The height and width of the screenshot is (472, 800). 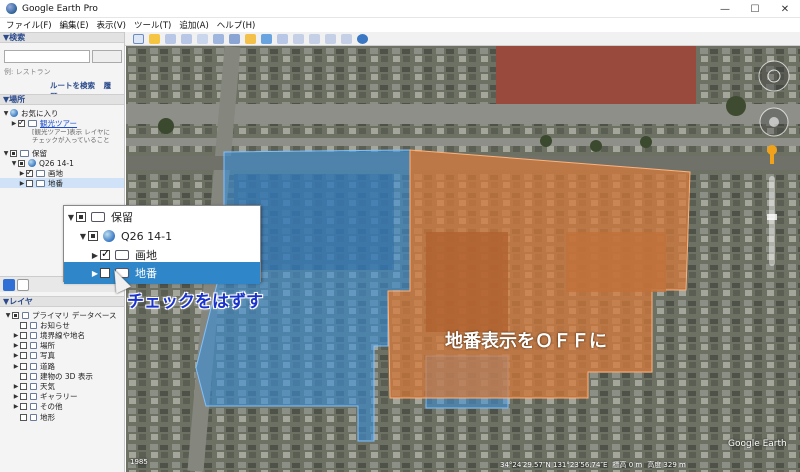 What do you see at coordinates (41, 325) in the screenshot?
I see `layer-item: お知らせ` at bounding box center [41, 325].